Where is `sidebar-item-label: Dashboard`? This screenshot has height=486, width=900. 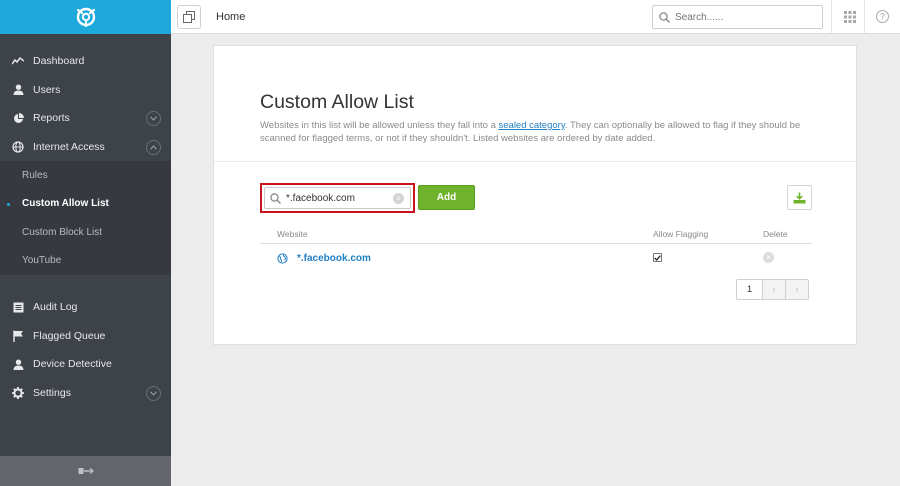
sidebar-item-label: Dashboard is located at coordinates (59, 61).